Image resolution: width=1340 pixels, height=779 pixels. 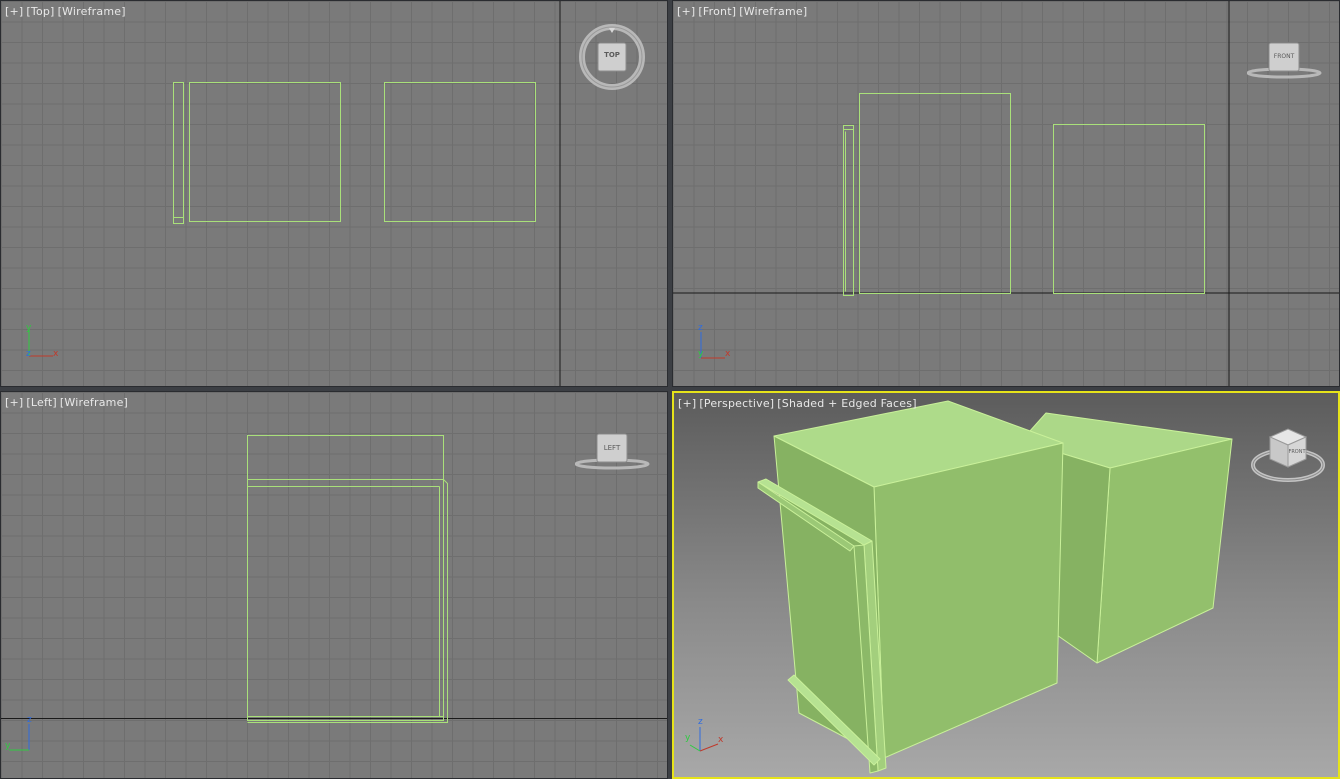 I want to click on view-type-label: [Left], so click(x=41, y=402).